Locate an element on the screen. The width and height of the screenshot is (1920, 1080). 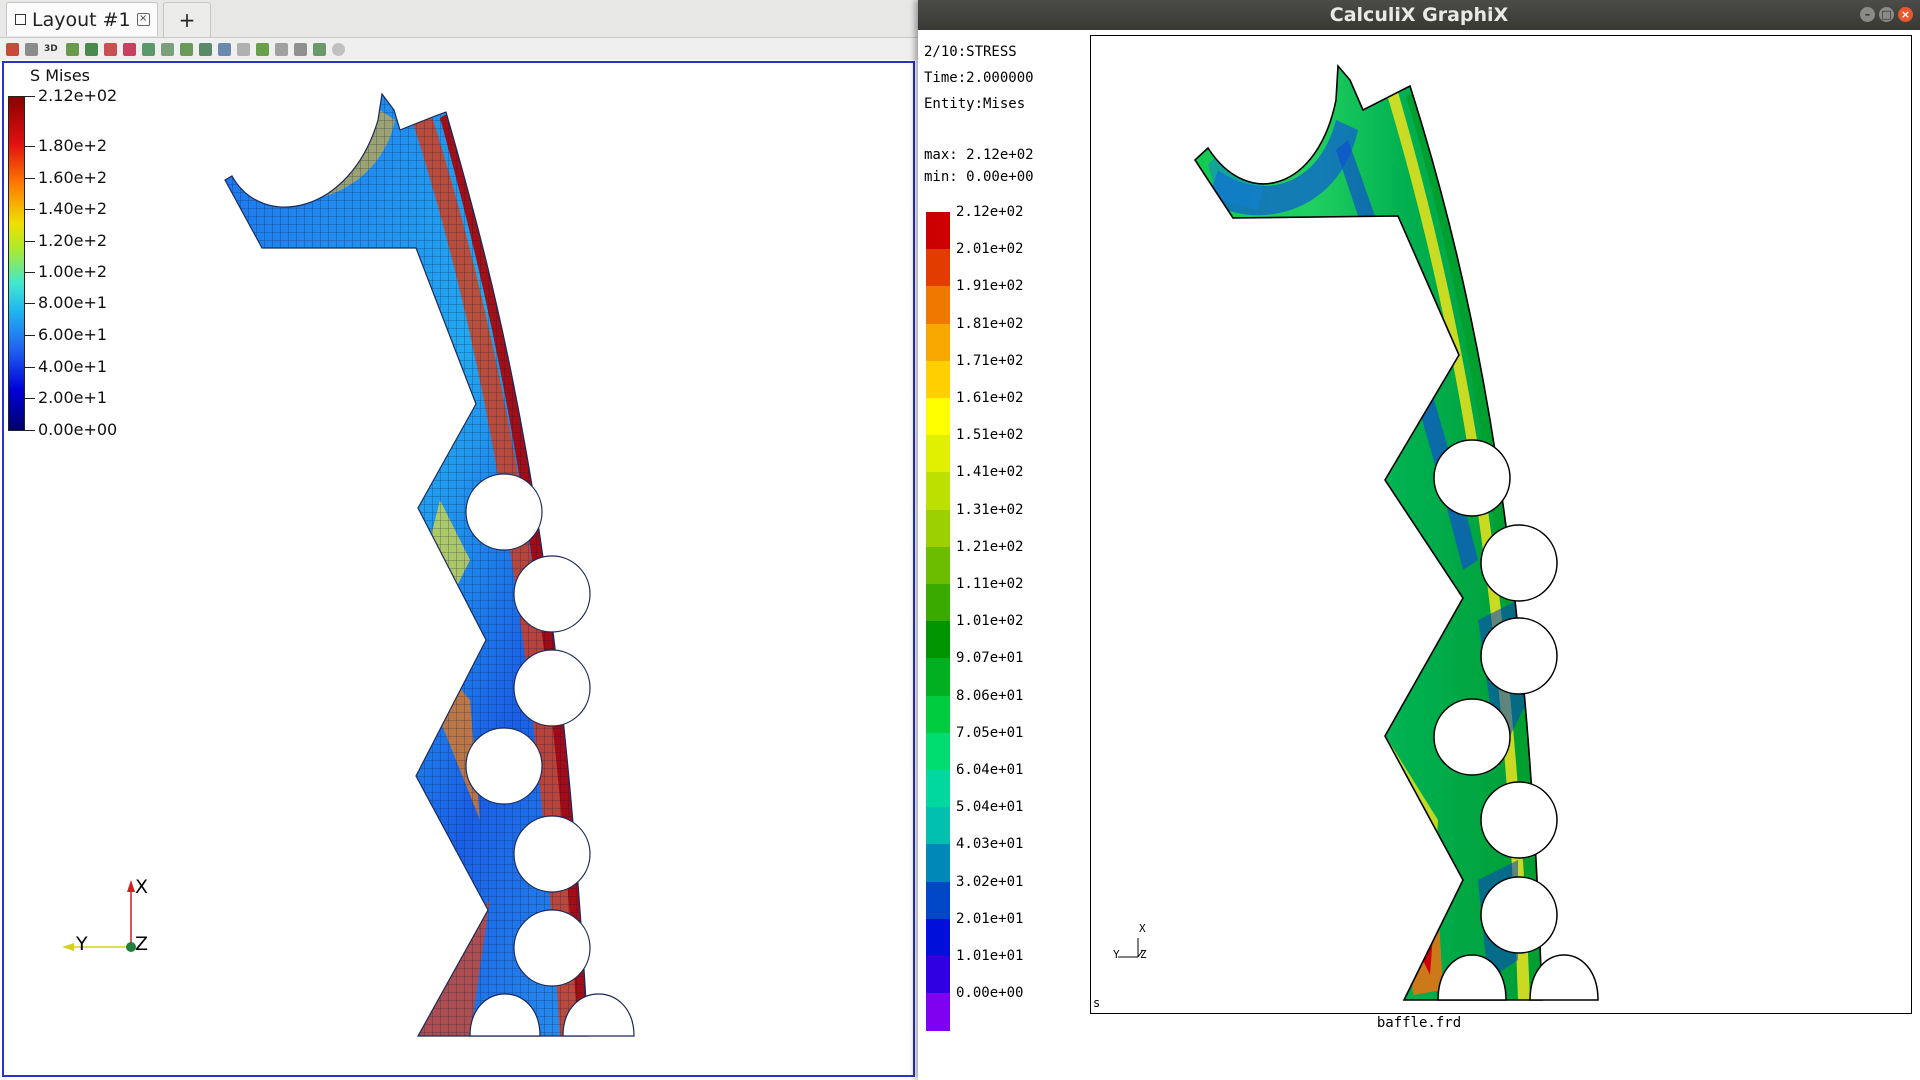
file-name: baffle.frd is located at coordinates (1419, 1023).